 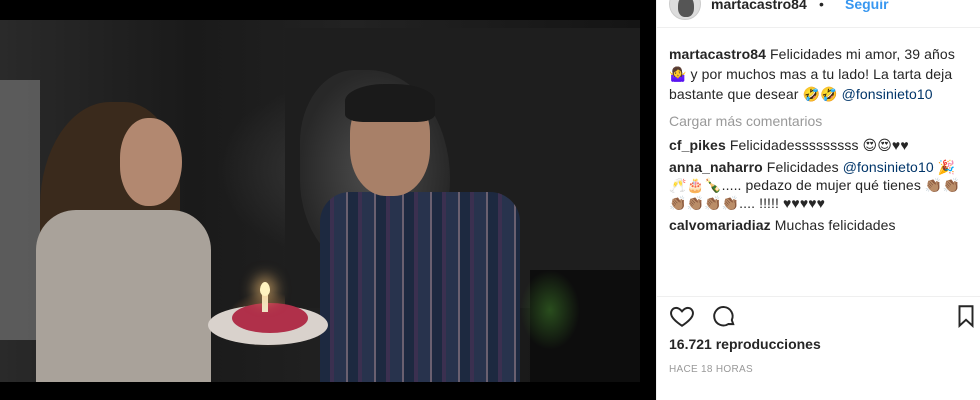 What do you see at coordinates (420, 287) in the screenshot?
I see `video-person-man` at bounding box center [420, 287].